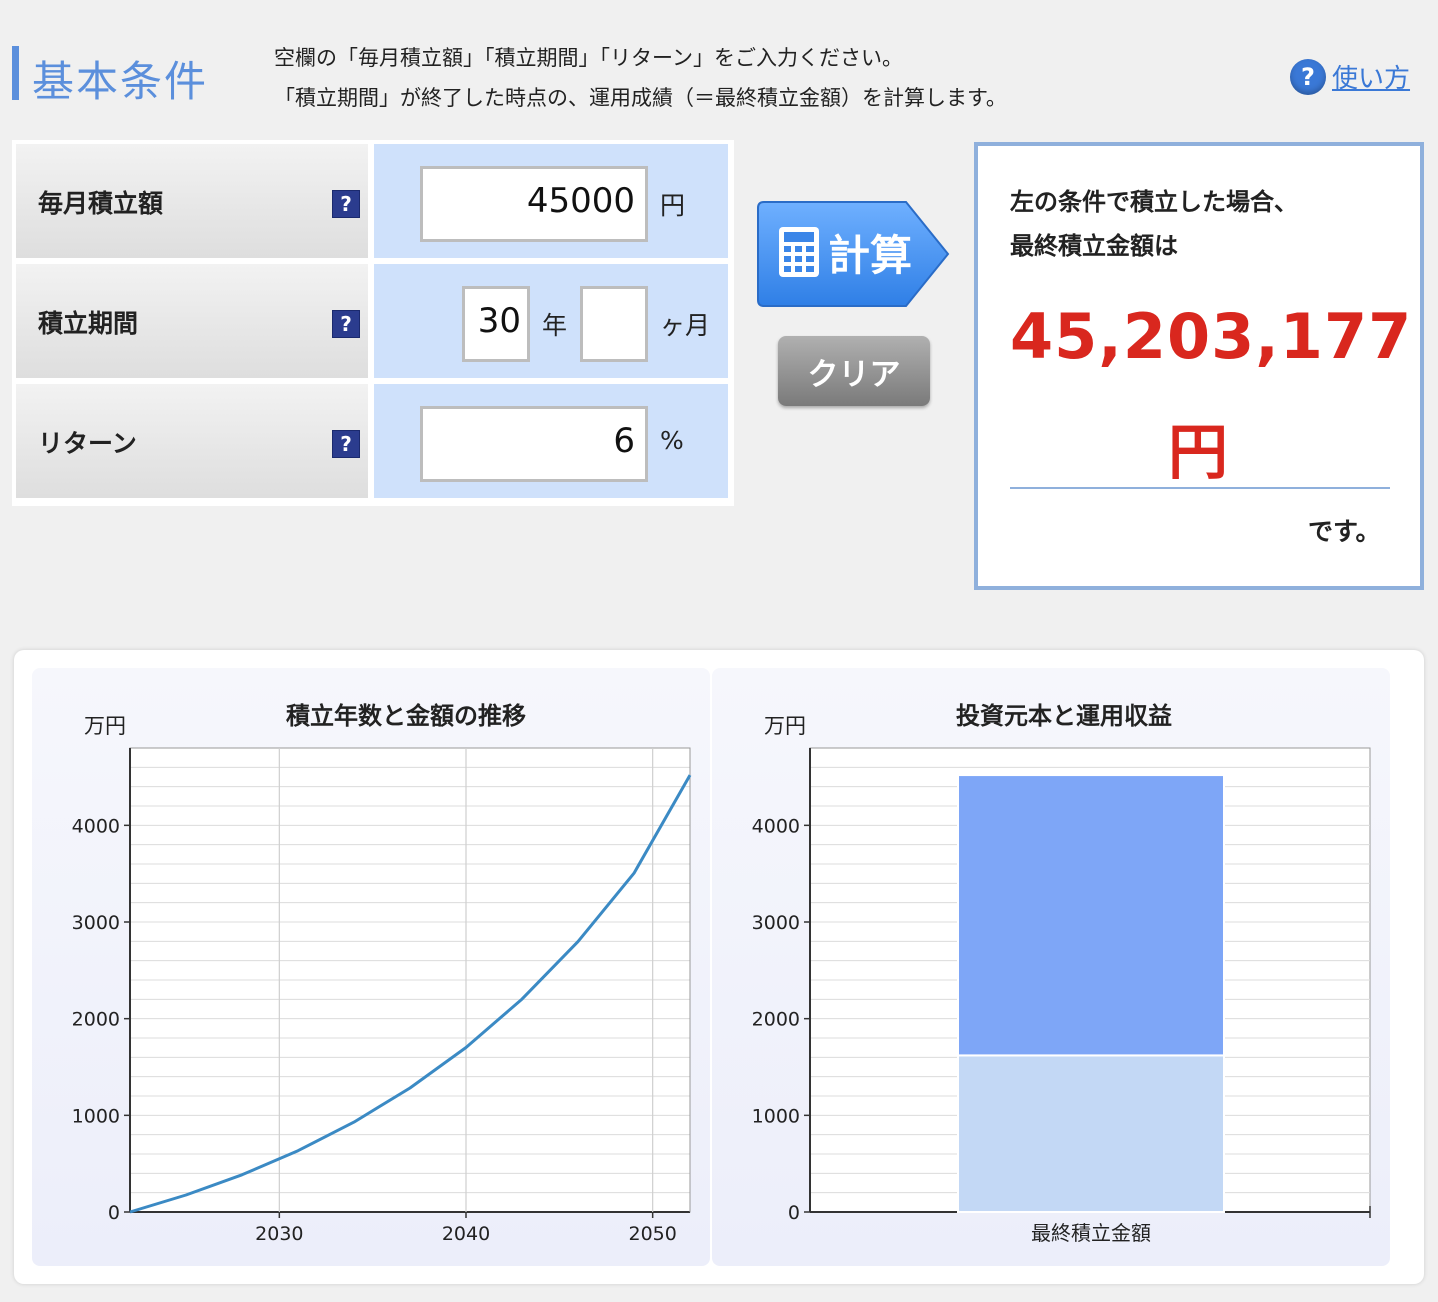 Image resolution: width=1438 pixels, height=1302 pixels. I want to click on form-row-return: リターン ? 6 %, so click(373, 439).